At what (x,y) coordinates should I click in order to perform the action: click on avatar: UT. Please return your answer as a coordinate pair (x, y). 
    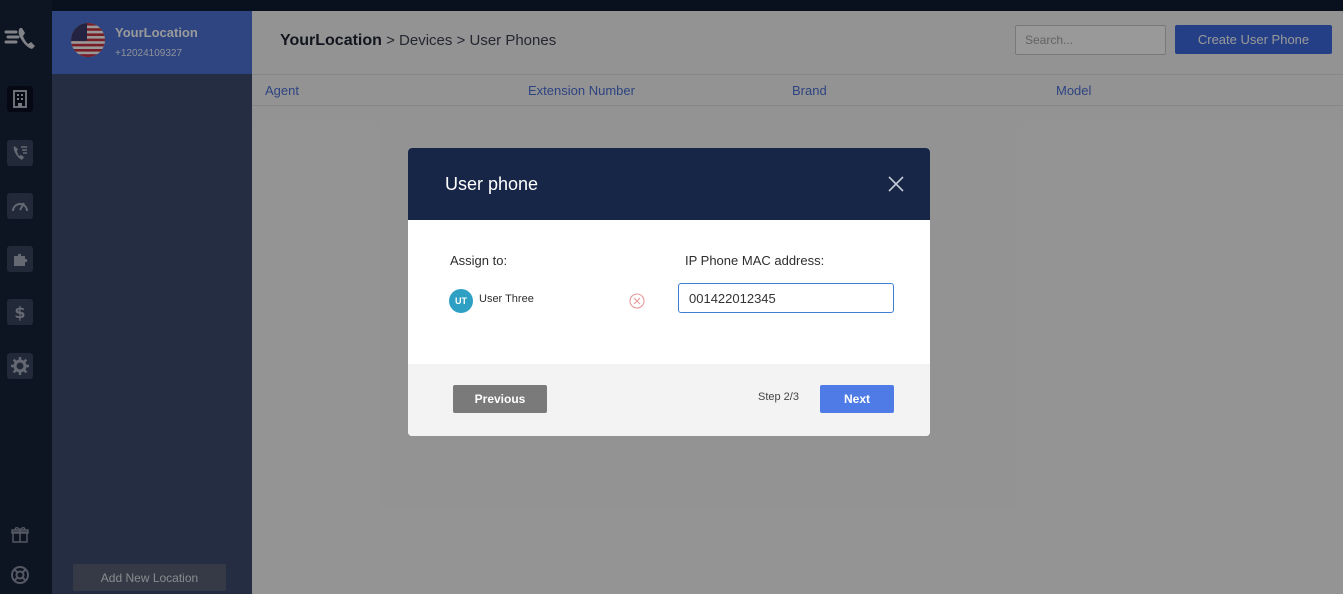
    Looking at the image, I should click on (461, 301).